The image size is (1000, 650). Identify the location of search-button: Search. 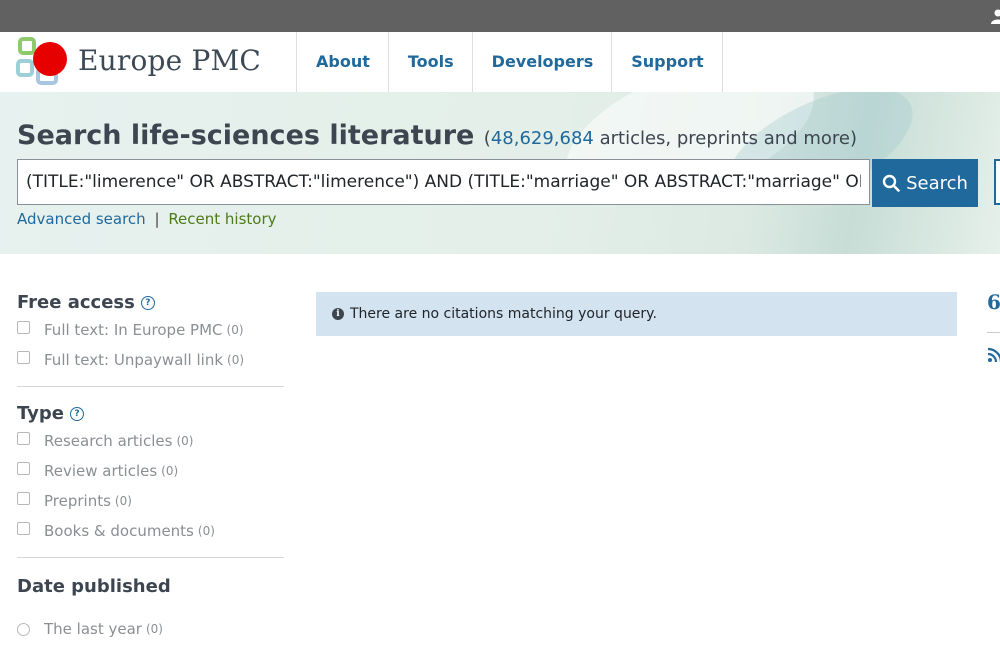
(925, 183).